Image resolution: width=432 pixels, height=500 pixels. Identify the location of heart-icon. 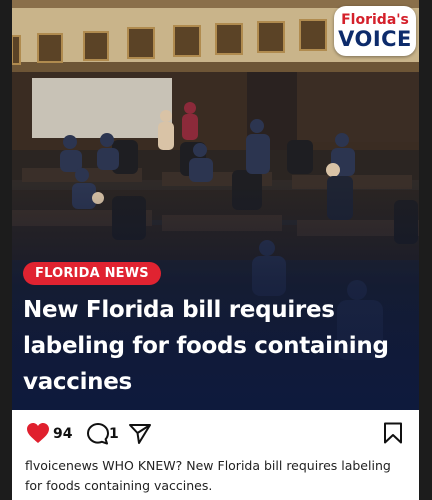
(38, 435).